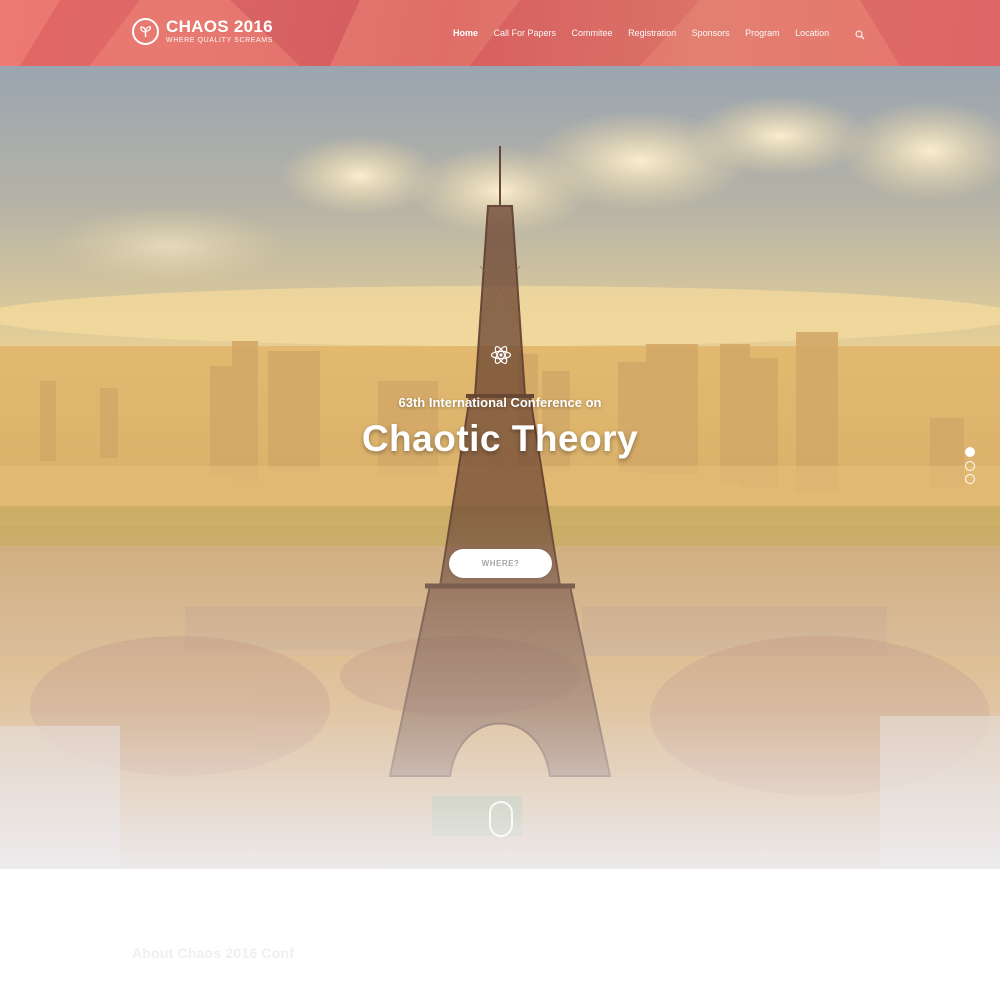 The image size is (1000, 1000). What do you see at coordinates (501, 819) in the screenshot?
I see `scroll-down-icon` at bounding box center [501, 819].